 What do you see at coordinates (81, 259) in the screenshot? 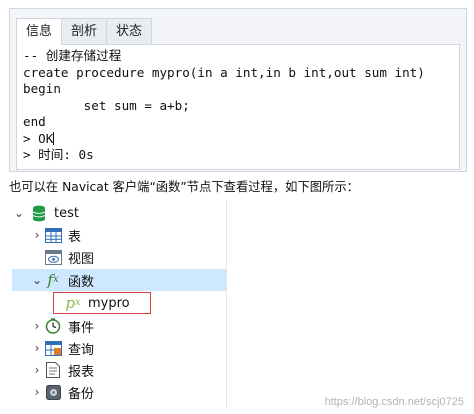
I see `tree-item-label: 视图` at bounding box center [81, 259].